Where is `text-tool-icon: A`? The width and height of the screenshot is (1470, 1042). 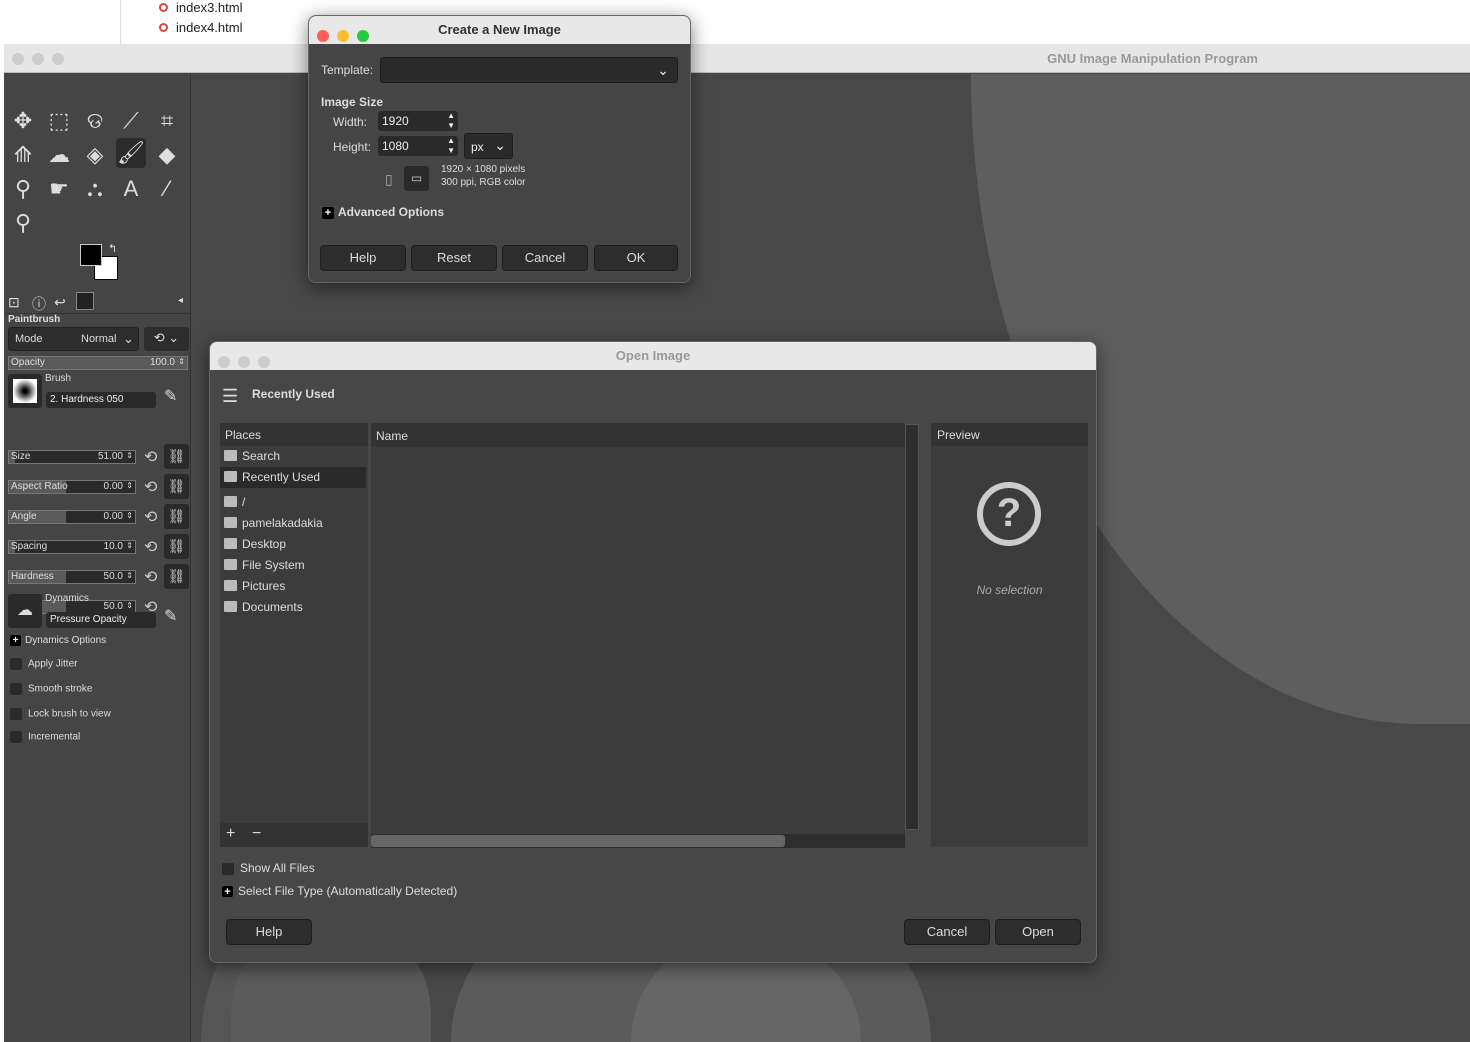
text-tool-icon: A is located at coordinates (131, 189).